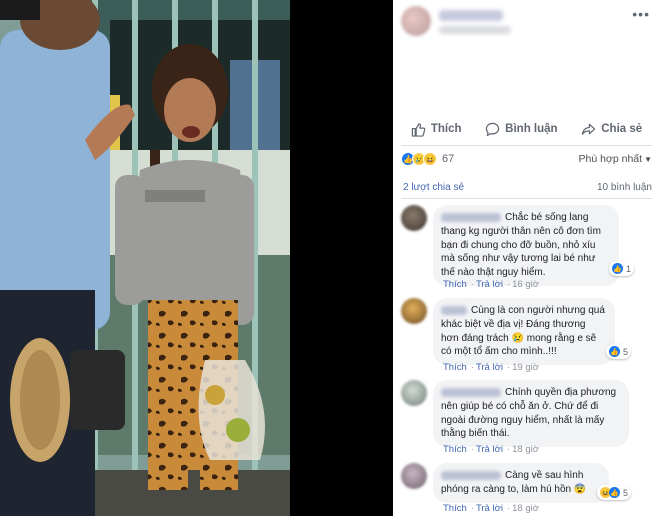 The height and width of the screenshot is (516, 660). What do you see at coordinates (446, 129) in the screenshot?
I see `like-label: Thích` at bounding box center [446, 129].